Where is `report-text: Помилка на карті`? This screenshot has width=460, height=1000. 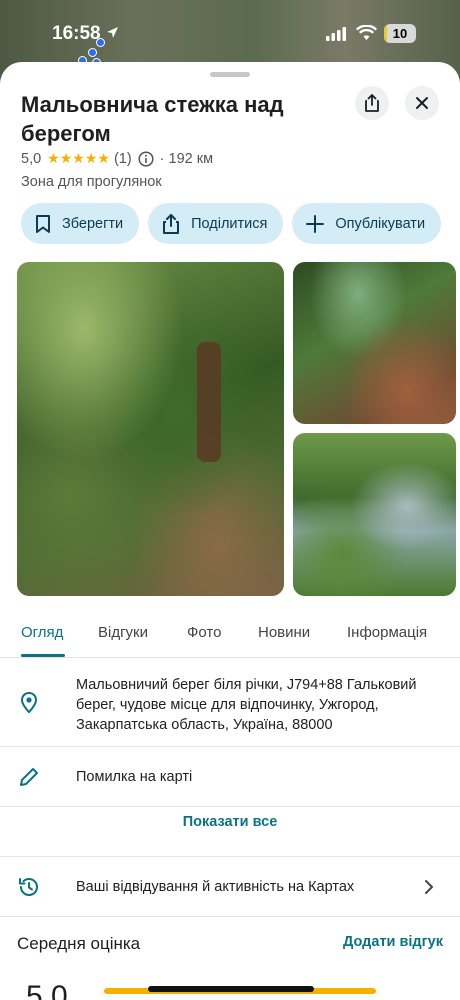
report-text: Помилка на карті is located at coordinates (134, 777).